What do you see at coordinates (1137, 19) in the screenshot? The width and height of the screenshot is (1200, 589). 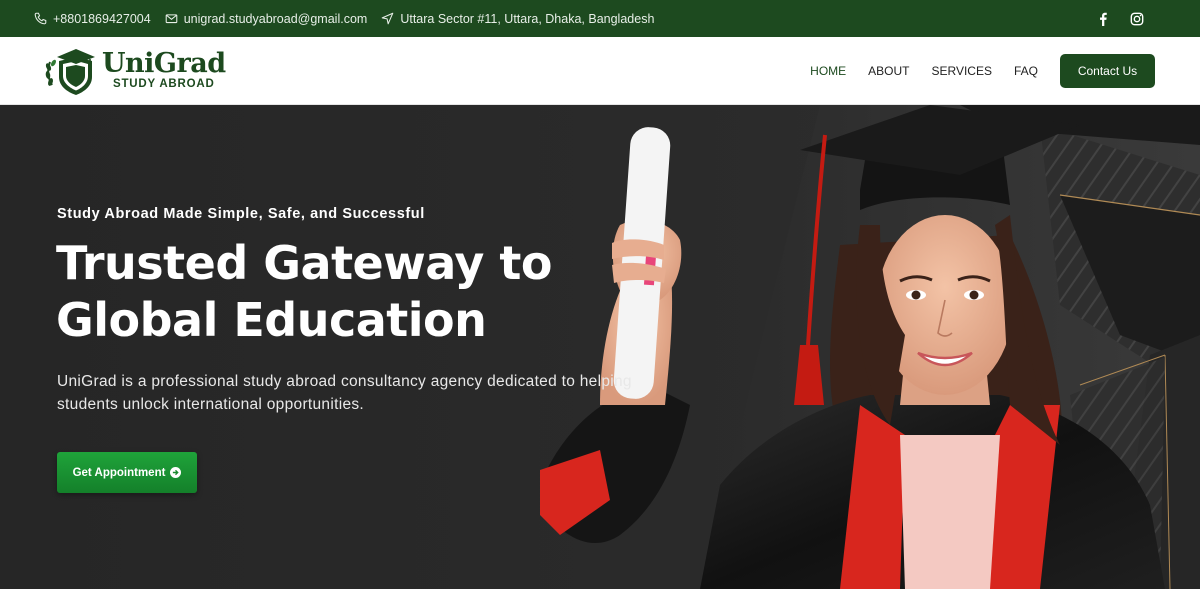 I see `instagram-icon` at bounding box center [1137, 19].